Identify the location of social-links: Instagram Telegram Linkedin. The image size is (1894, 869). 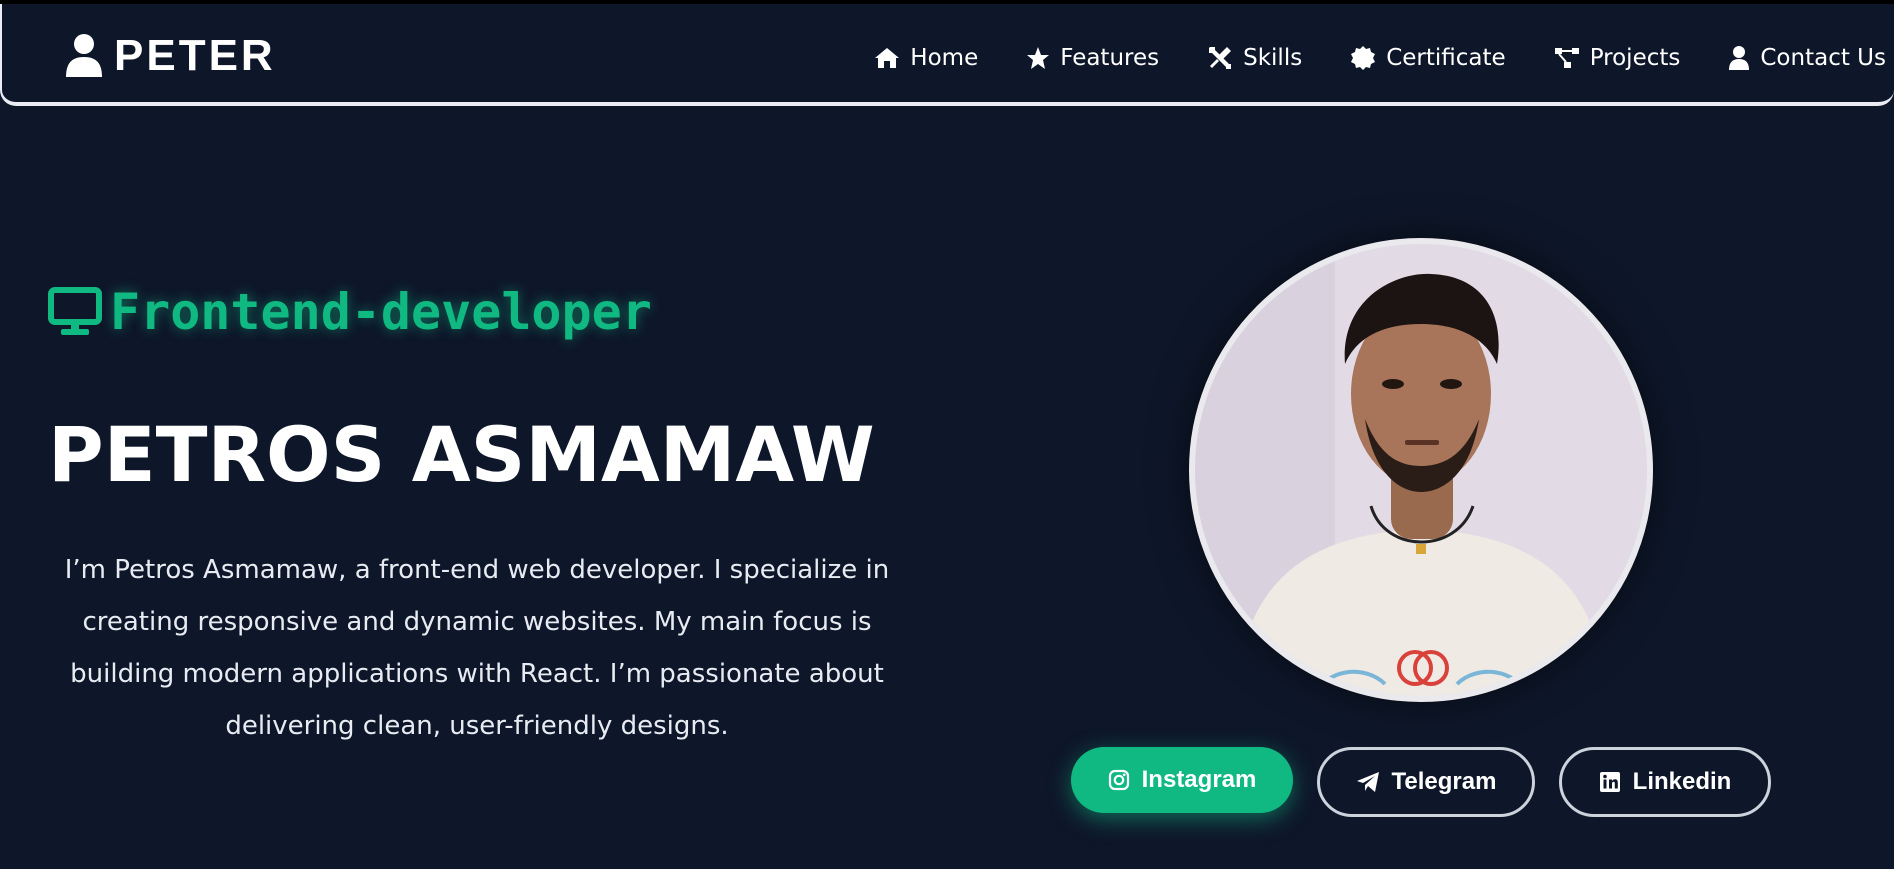
(1421, 782).